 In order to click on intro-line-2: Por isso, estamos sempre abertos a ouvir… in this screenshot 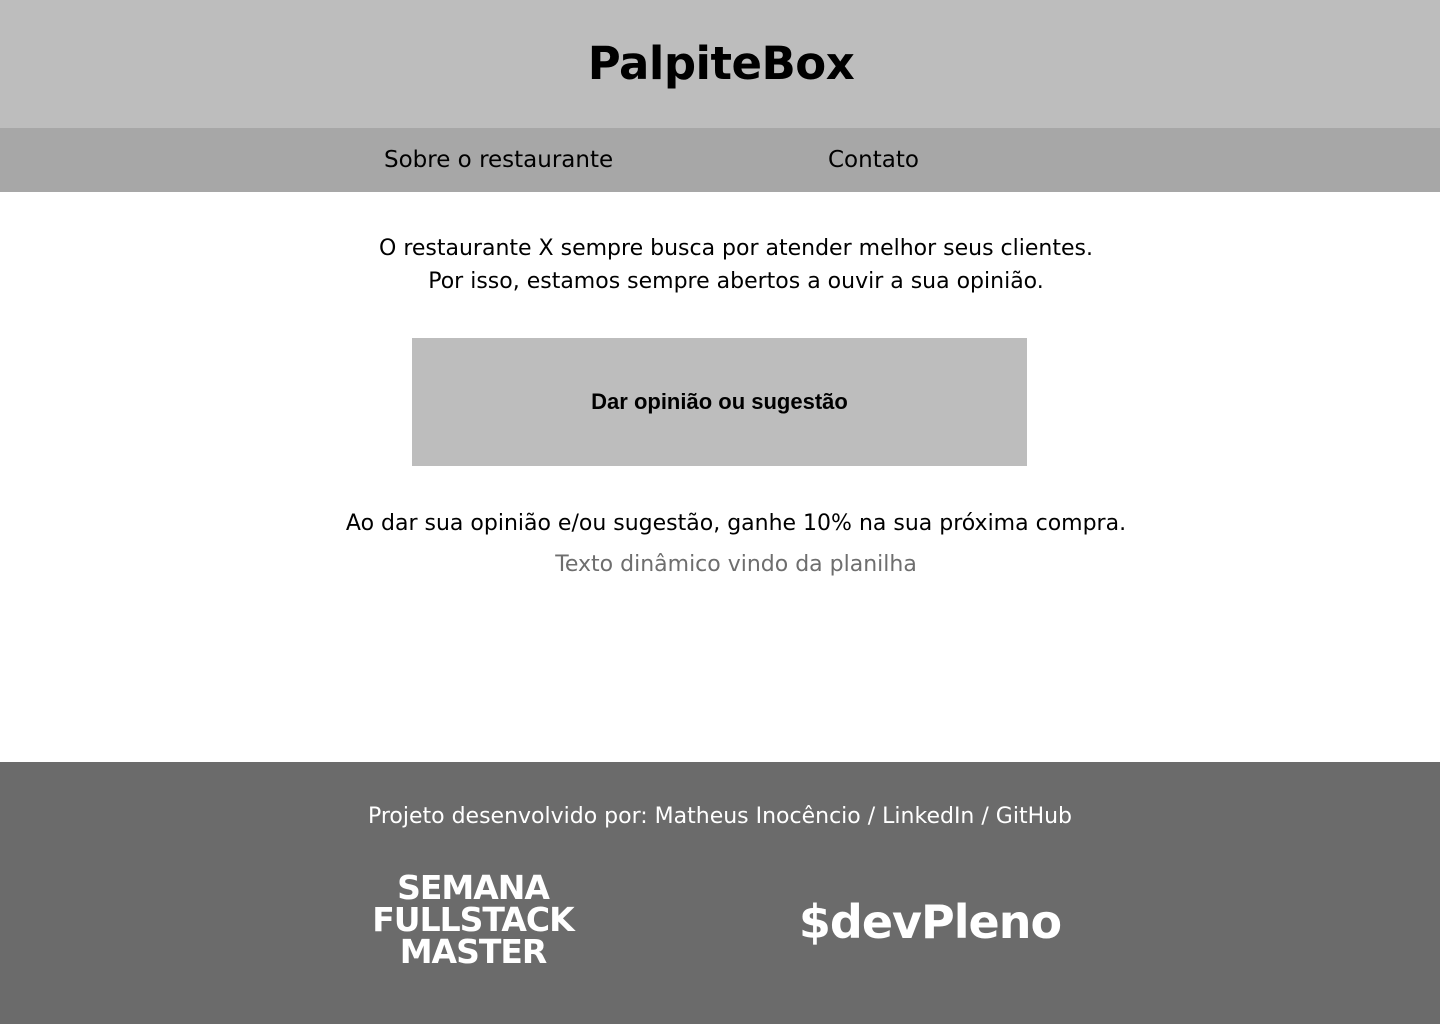, I will do `click(736, 281)`.